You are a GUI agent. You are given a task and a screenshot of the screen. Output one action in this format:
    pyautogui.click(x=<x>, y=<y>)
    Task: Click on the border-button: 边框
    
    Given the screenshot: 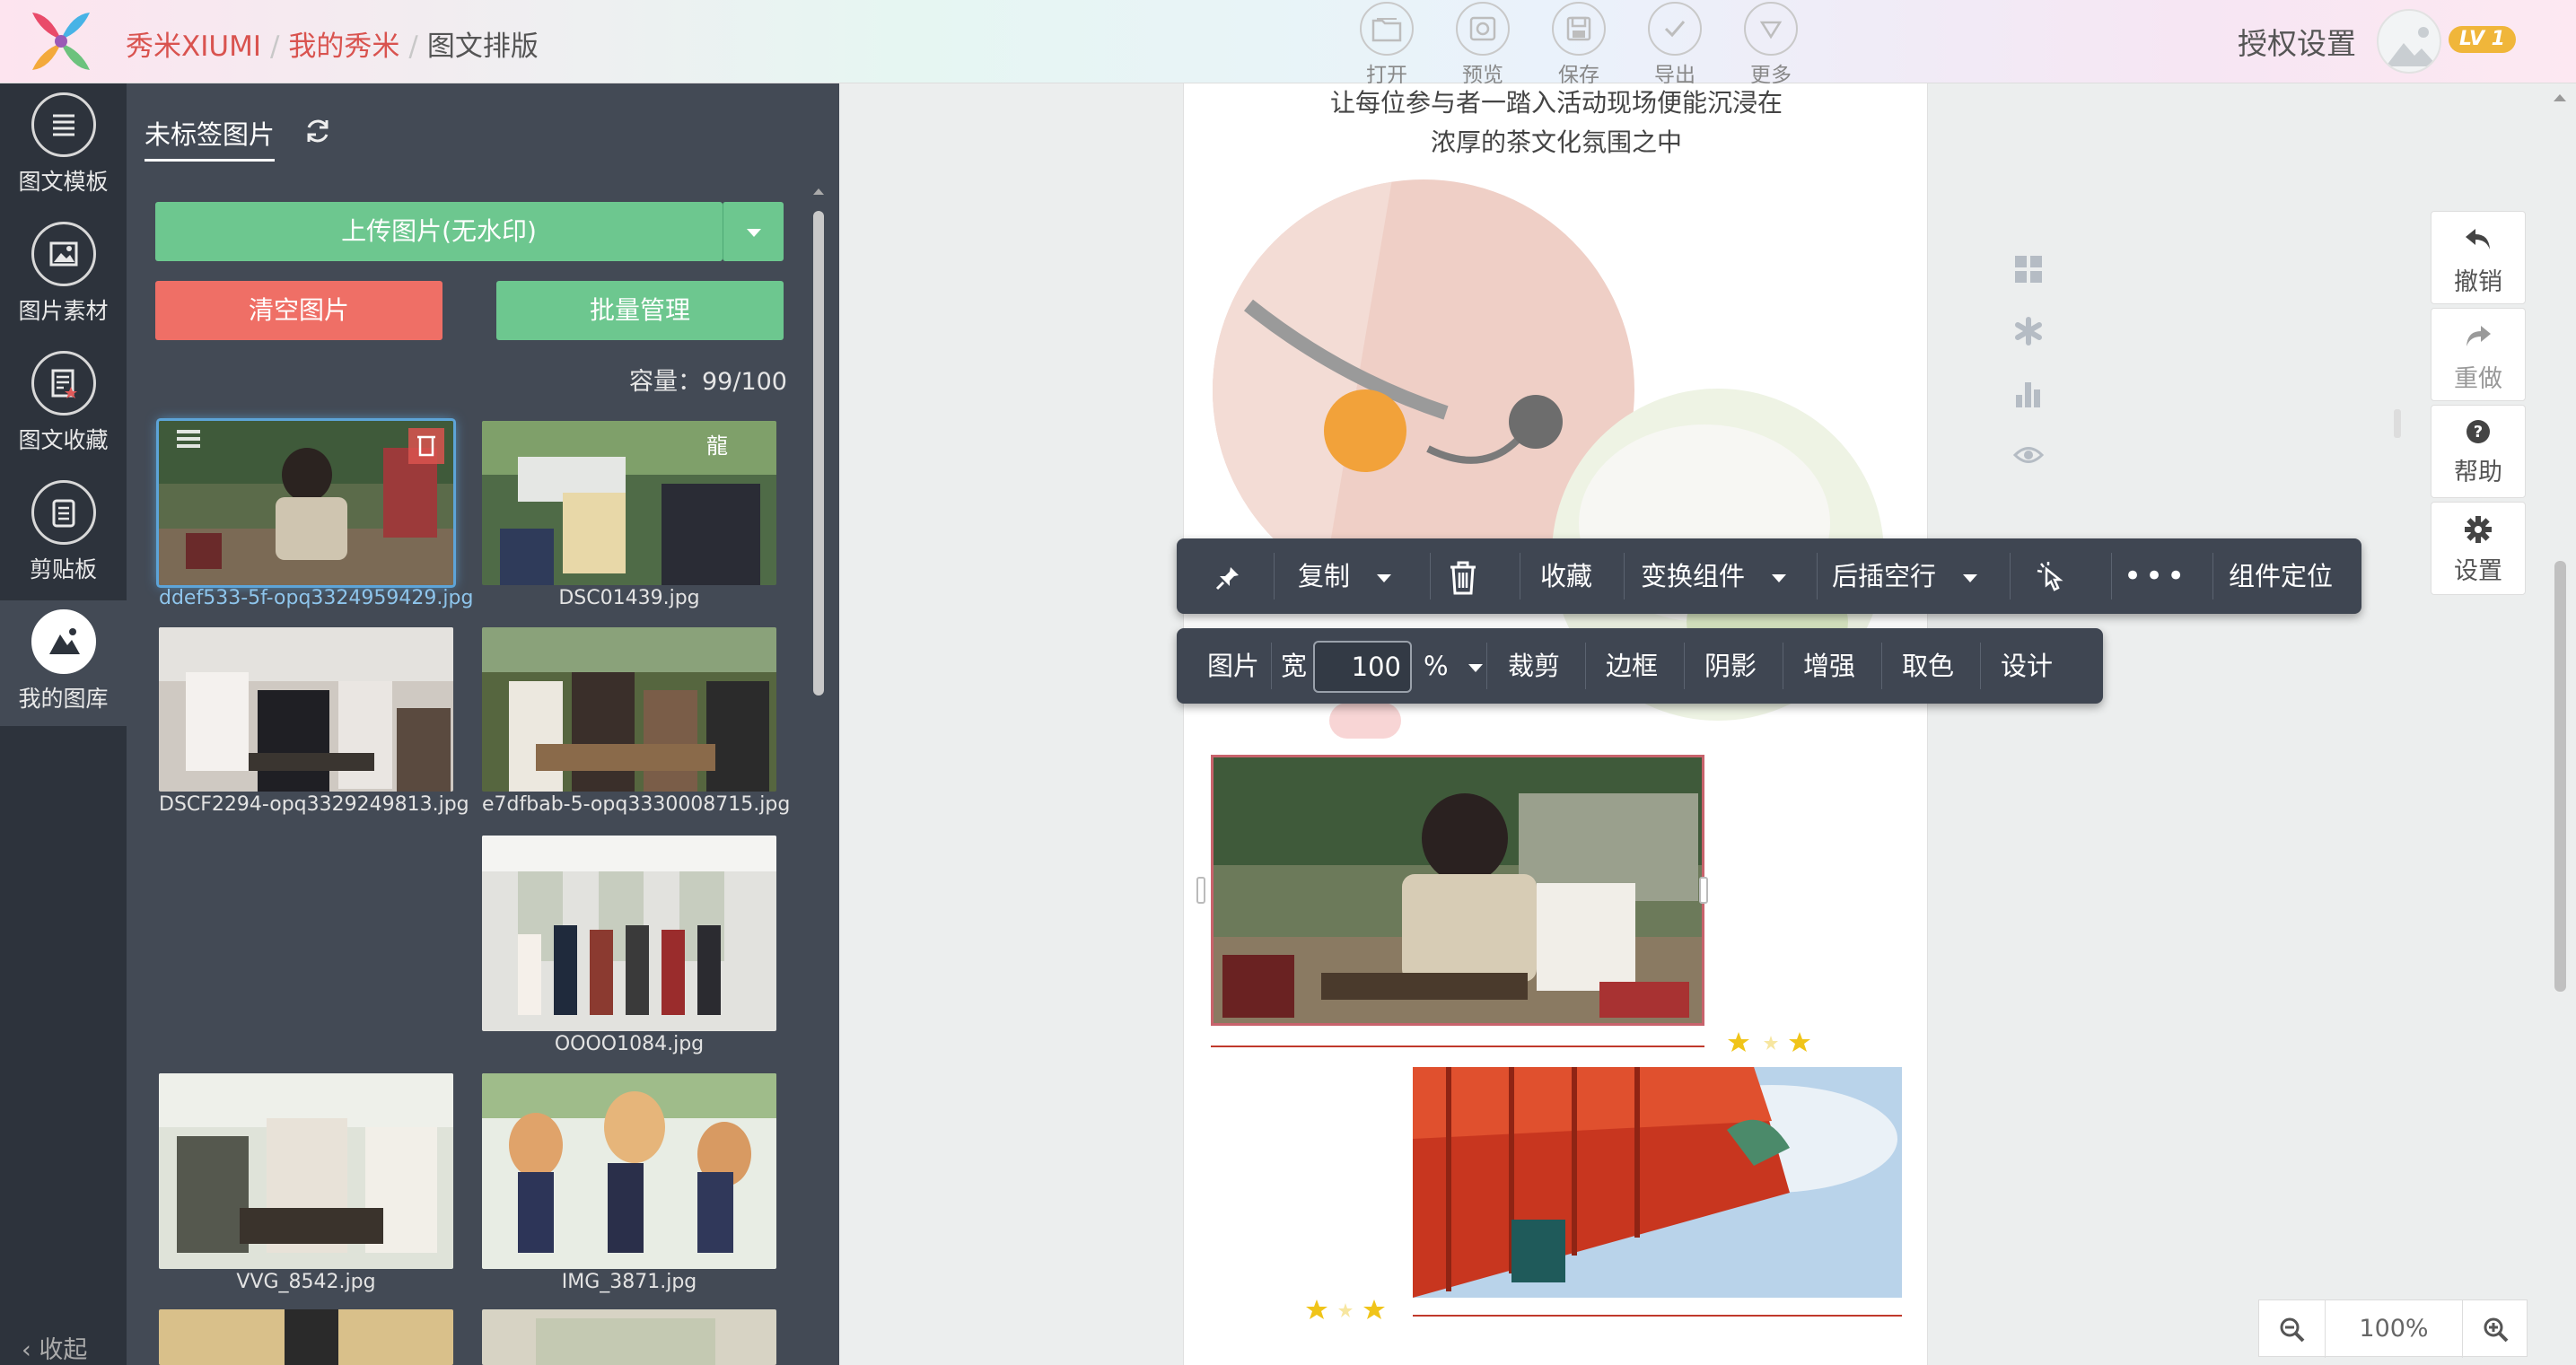 What is the action you would take?
    pyautogui.click(x=1632, y=666)
    